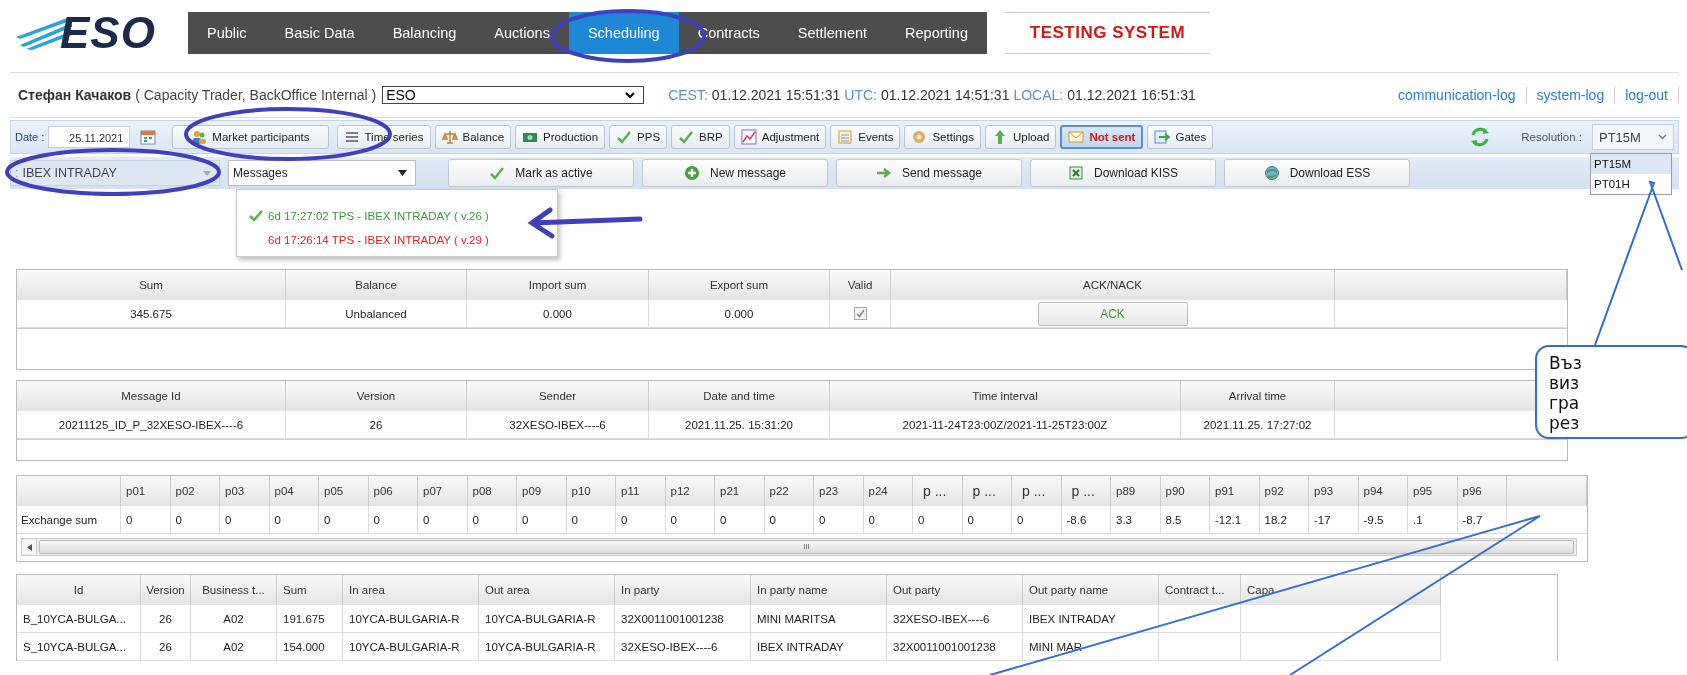  Describe the element at coordinates (942, 137) in the screenshot. I see `toolbar-button: Settings` at that location.